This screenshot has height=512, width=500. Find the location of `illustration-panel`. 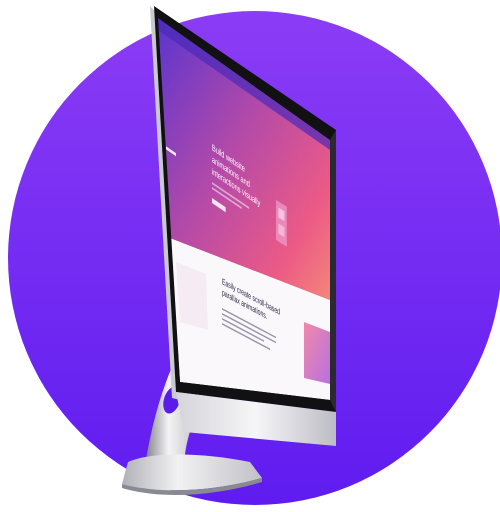

illustration-panel is located at coordinates (281, 223).